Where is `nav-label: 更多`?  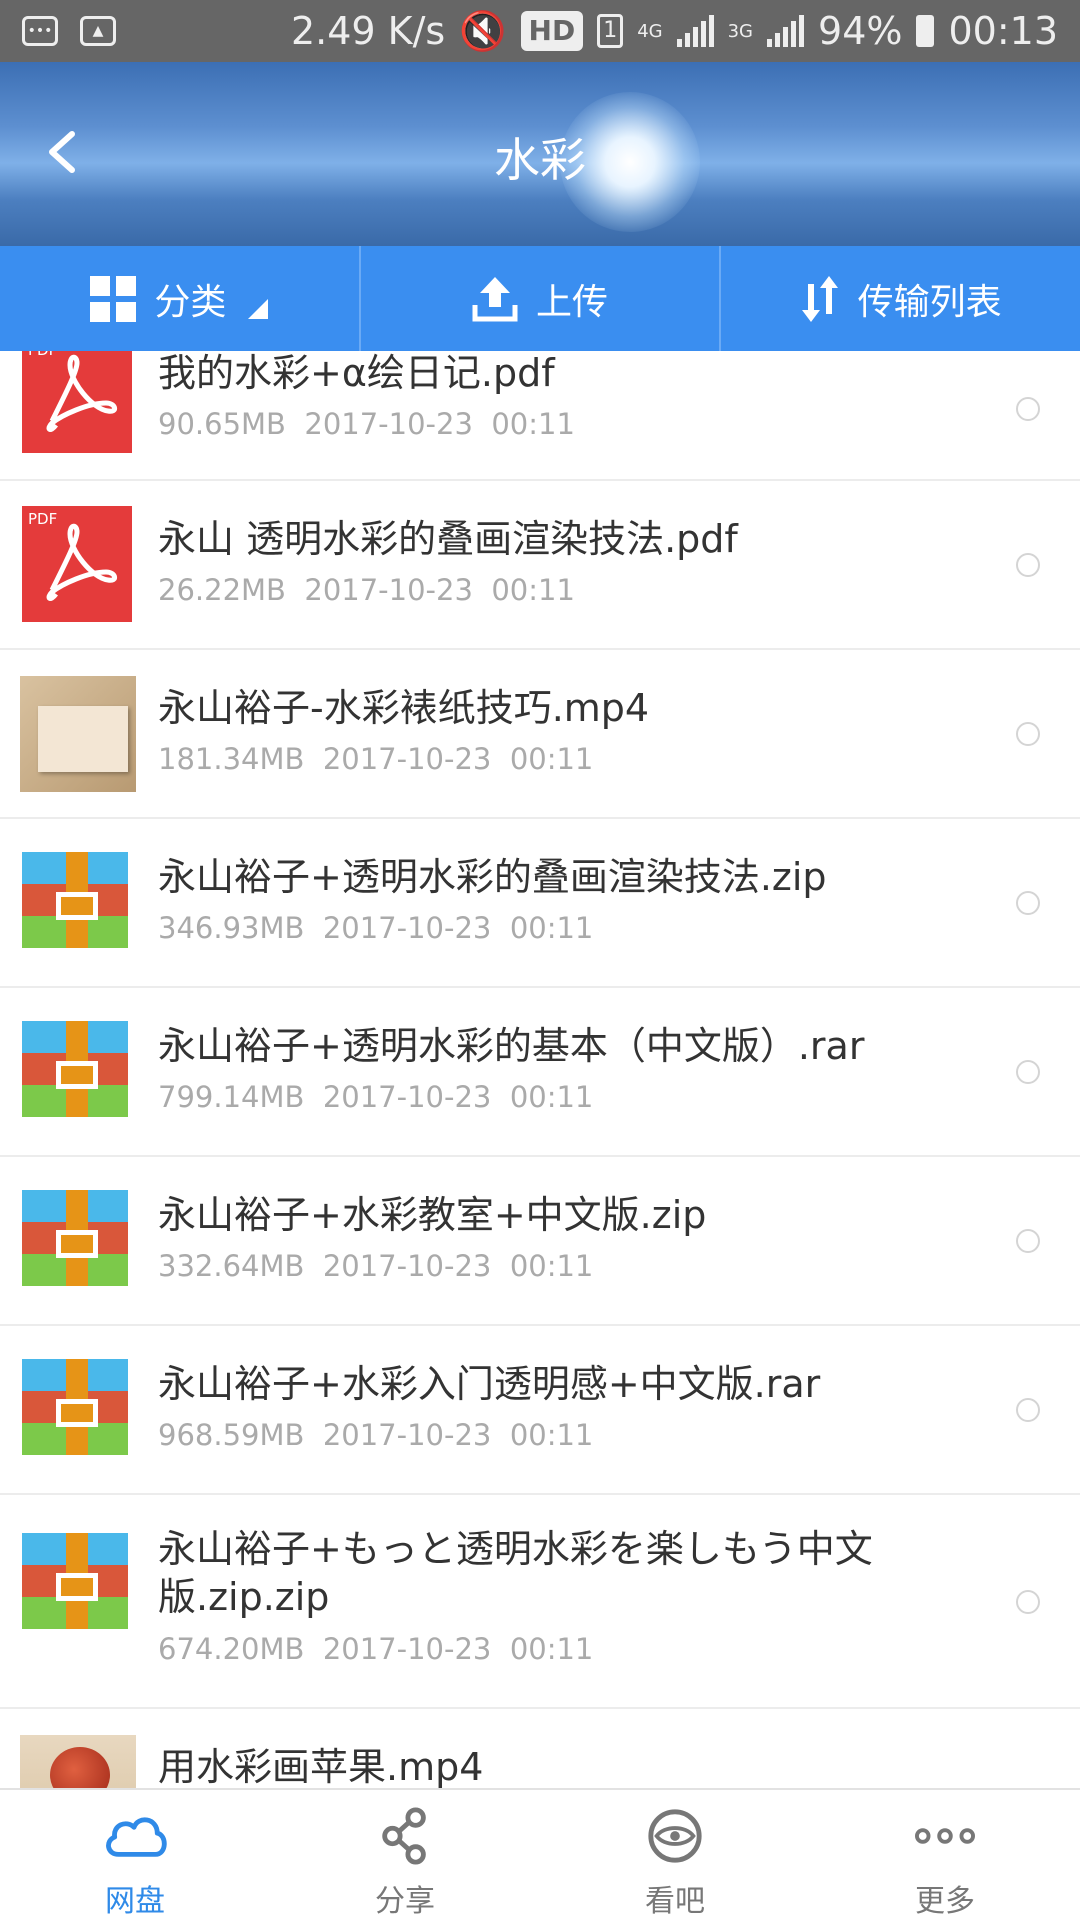
nav-label: 更多 is located at coordinates (945, 1901).